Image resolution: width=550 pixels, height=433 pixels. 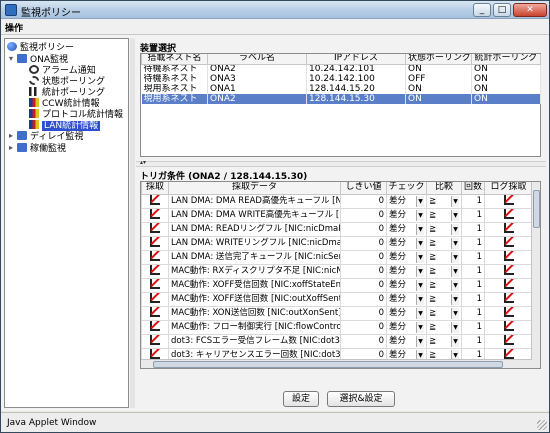 I want to click on column-header: 比較, so click(x=444, y=188).